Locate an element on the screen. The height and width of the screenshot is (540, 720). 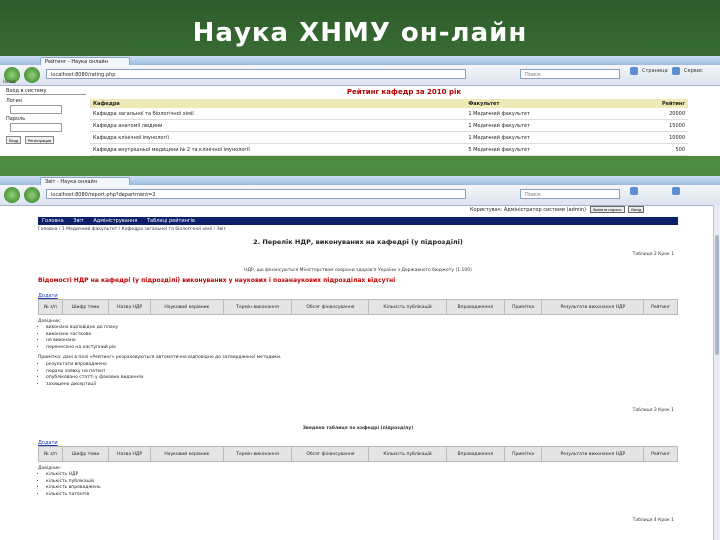
login-button: Вход is located at coordinates (14, 140).